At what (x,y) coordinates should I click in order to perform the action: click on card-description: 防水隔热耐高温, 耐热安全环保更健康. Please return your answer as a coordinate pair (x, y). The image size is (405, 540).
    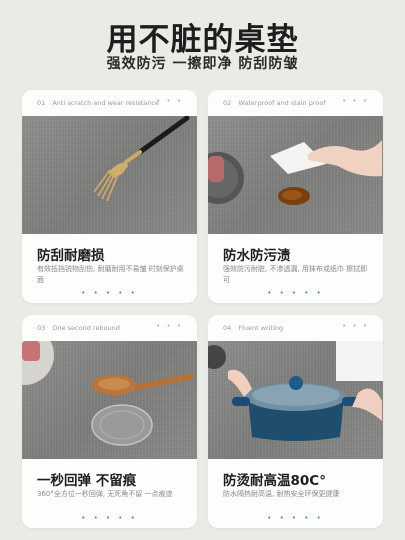
    Looking at the image, I should click on (281, 494).